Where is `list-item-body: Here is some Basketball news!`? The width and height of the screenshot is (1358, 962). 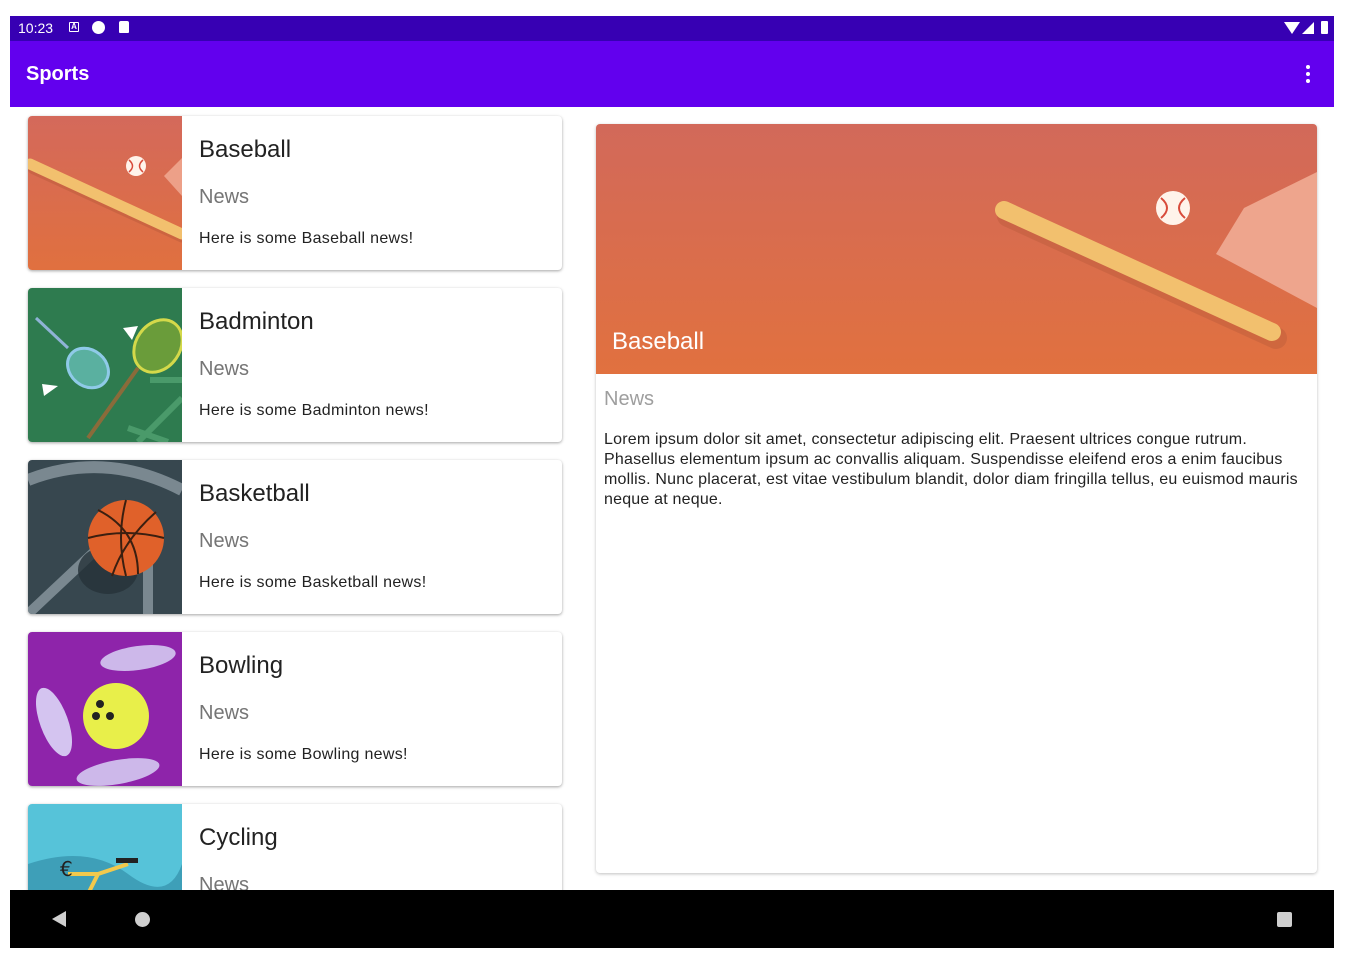 list-item-body: Here is some Basketball news! is located at coordinates (313, 582).